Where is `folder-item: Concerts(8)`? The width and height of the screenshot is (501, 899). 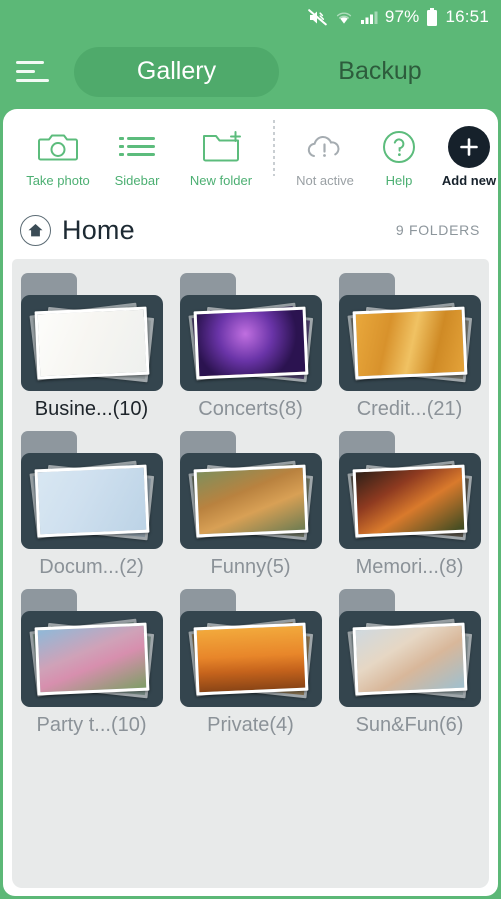
folder-item: Concerts(8) is located at coordinates (250, 347).